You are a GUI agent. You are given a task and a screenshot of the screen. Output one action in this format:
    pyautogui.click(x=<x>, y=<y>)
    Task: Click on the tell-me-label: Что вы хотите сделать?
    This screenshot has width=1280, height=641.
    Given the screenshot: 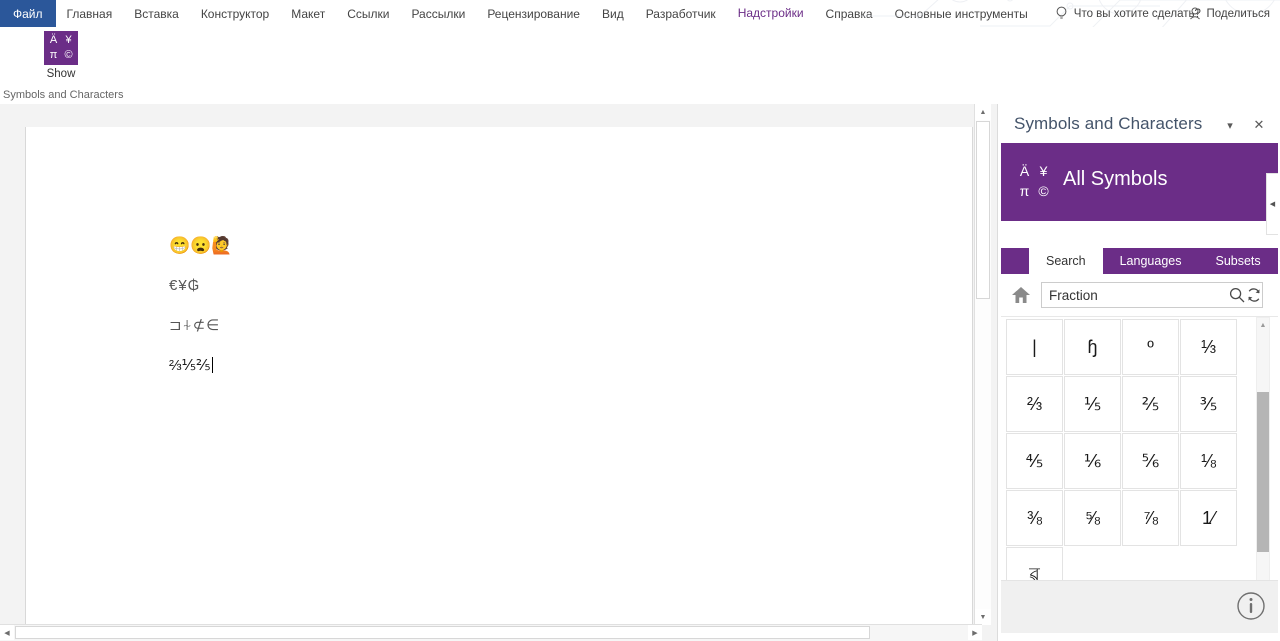 What is the action you would take?
    pyautogui.click(x=1137, y=13)
    